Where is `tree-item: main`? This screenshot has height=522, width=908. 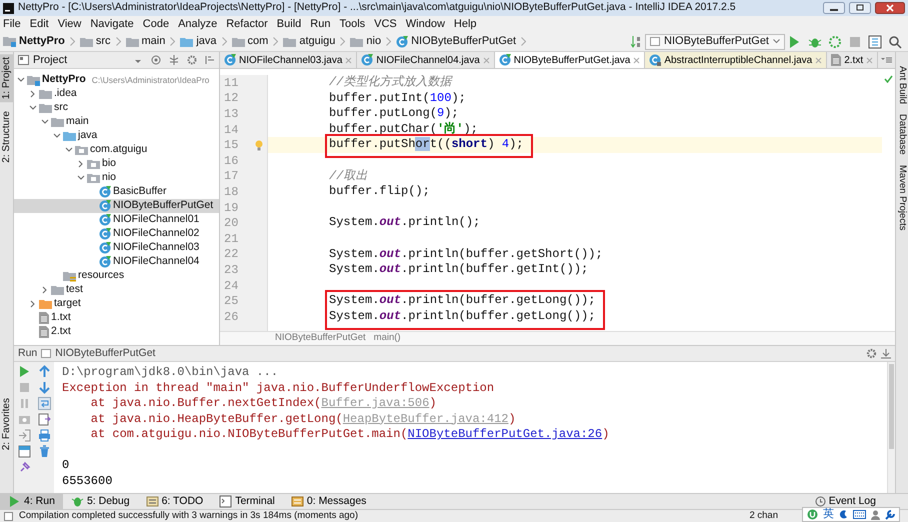 tree-item: main is located at coordinates (116, 122).